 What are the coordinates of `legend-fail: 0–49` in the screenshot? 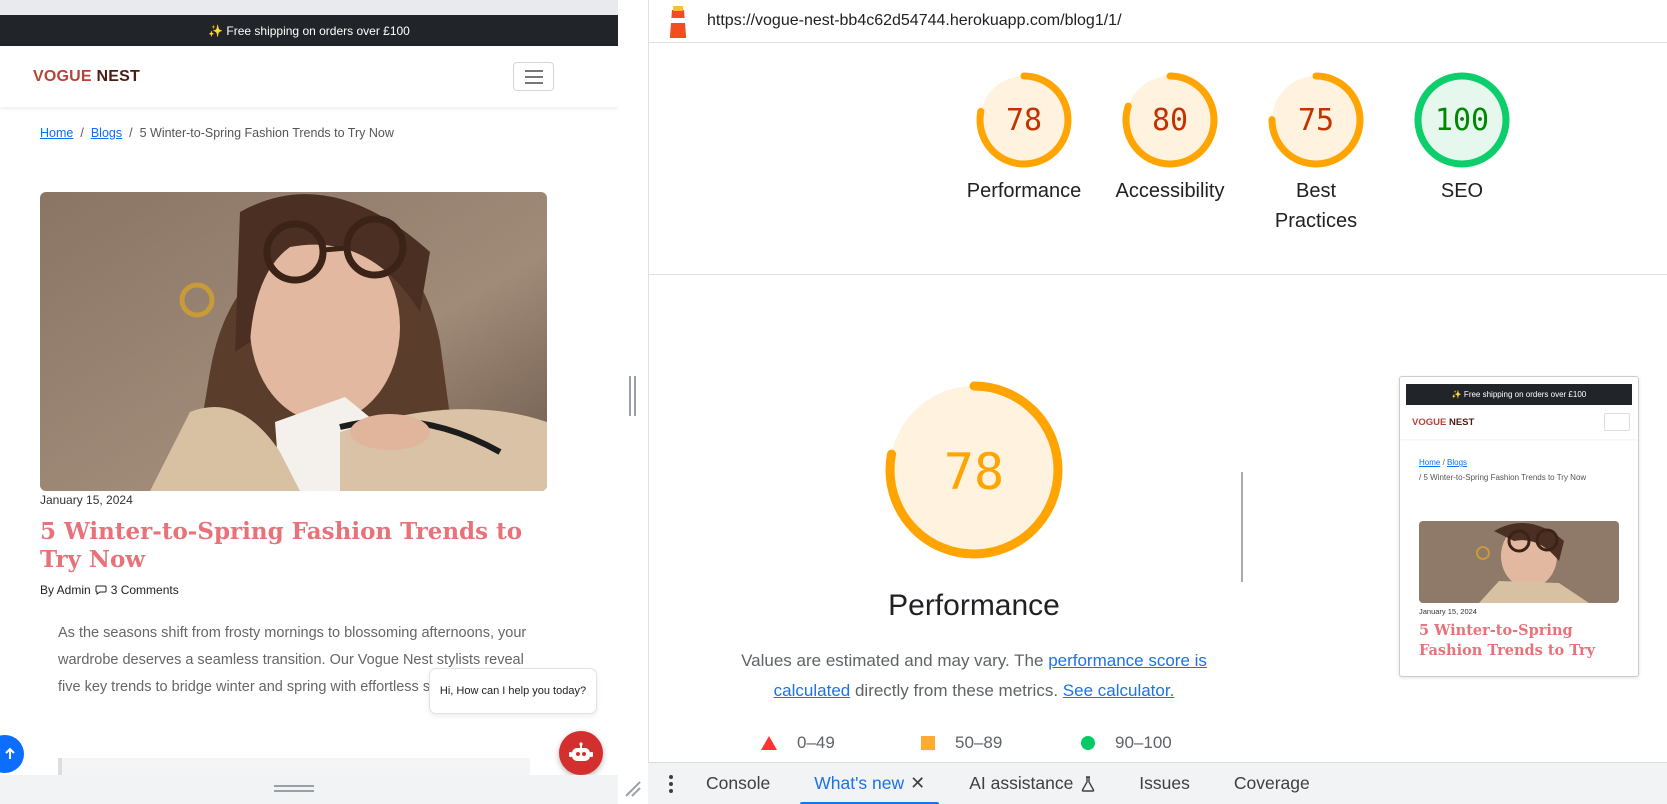 It's located at (841, 743).